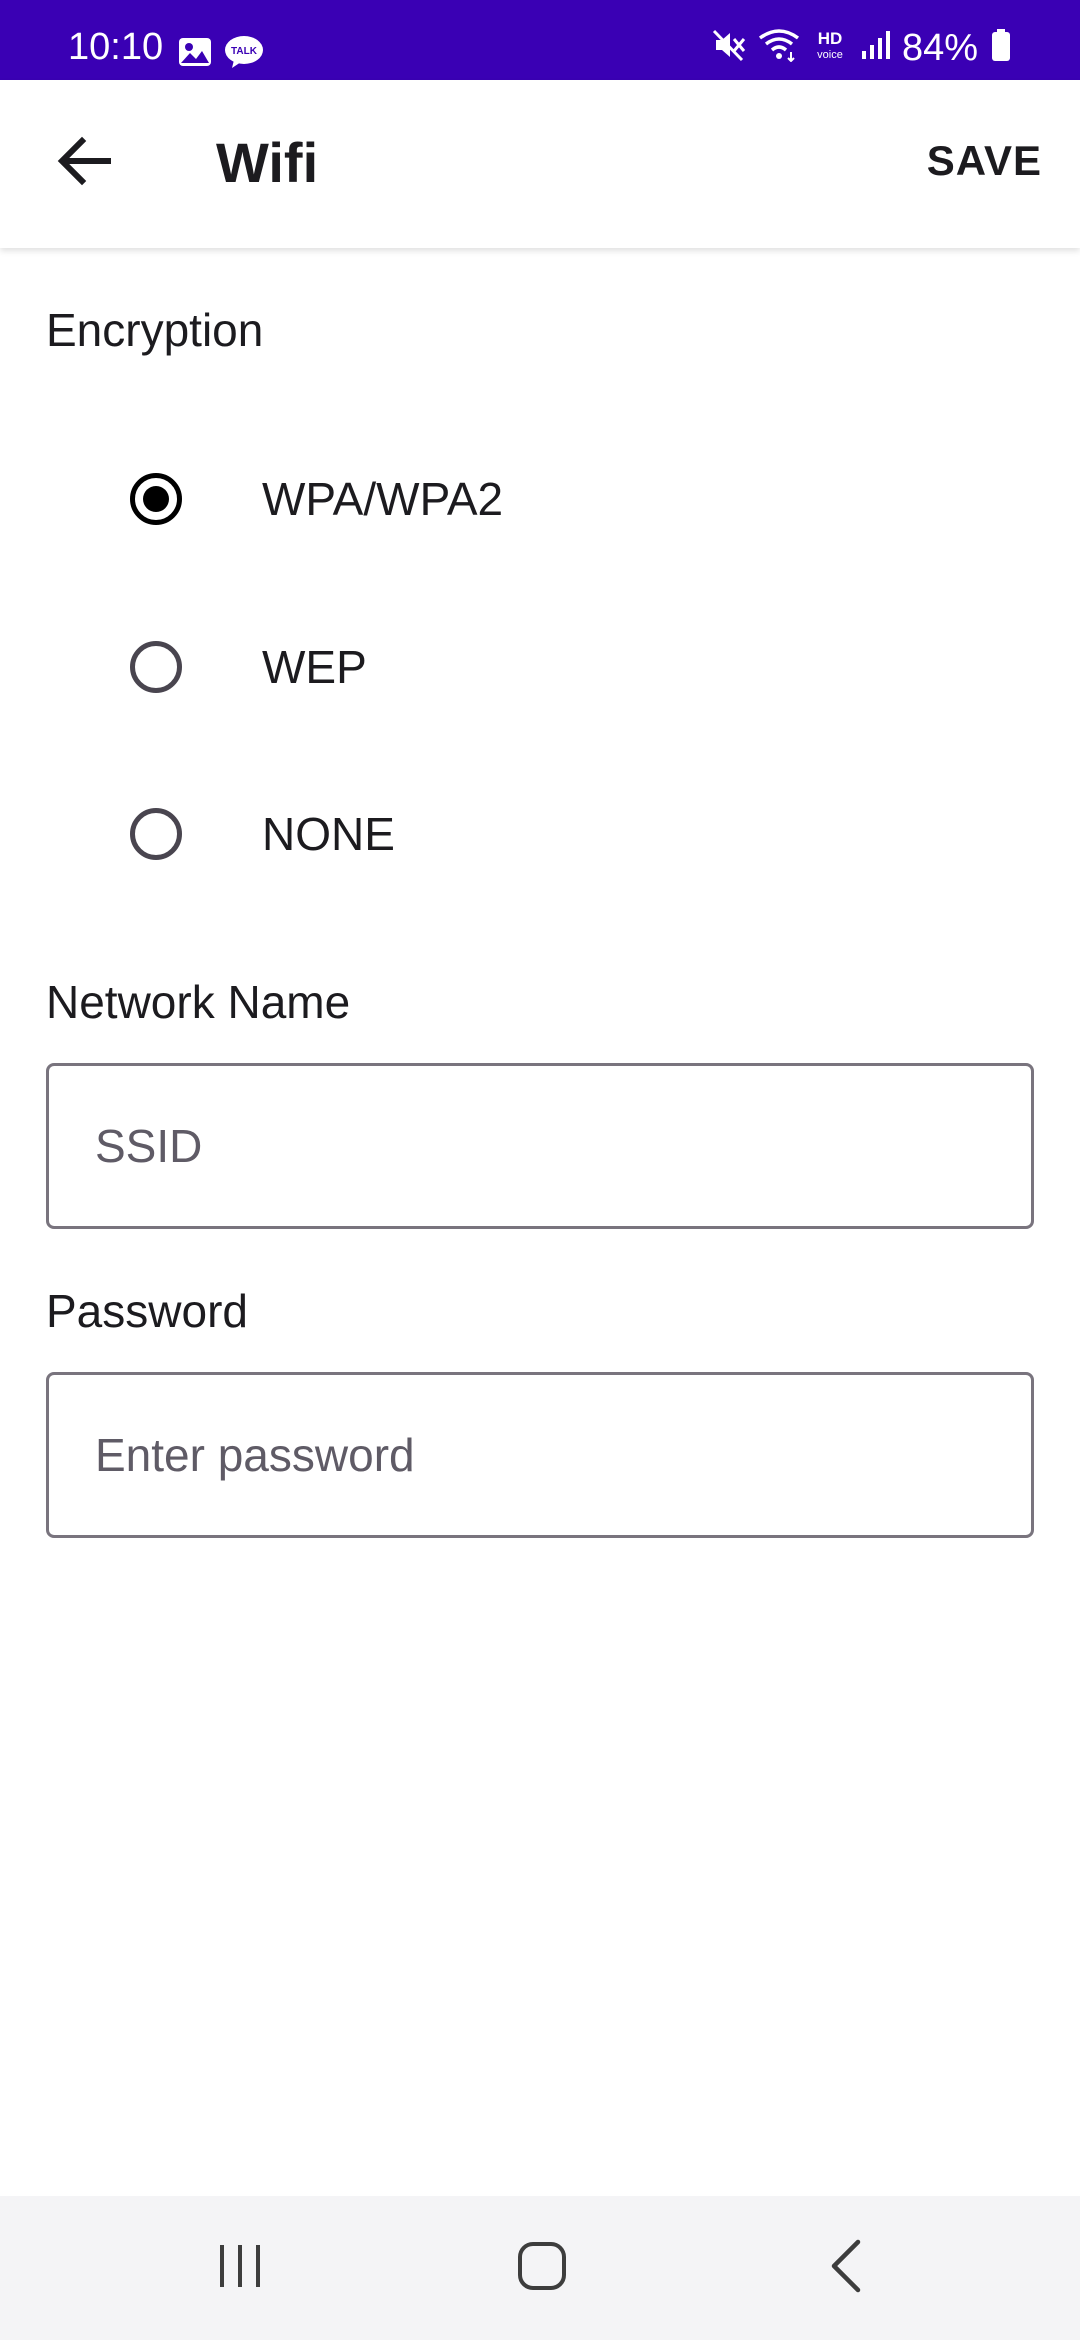 This screenshot has height=2340, width=1080. I want to click on page-title: Wifi, so click(267, 162).